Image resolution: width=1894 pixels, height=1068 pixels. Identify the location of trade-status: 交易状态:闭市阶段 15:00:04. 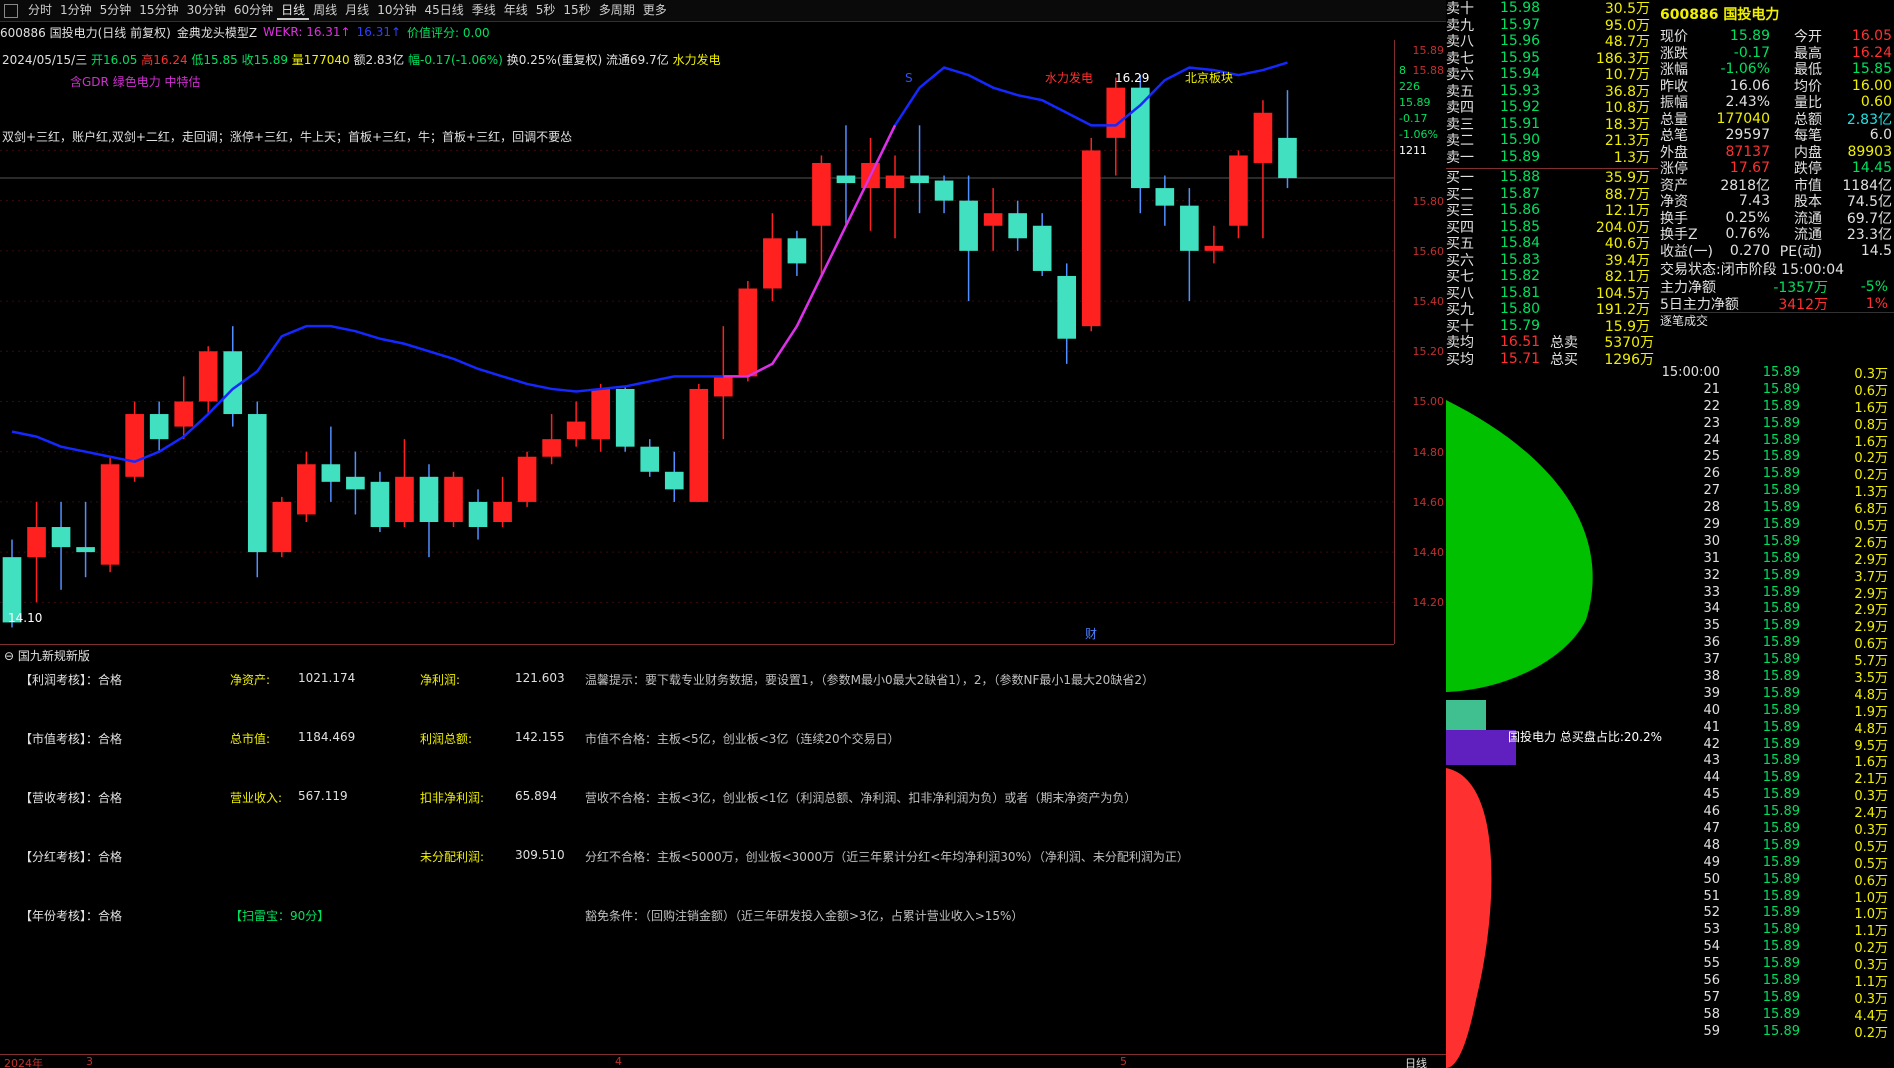
(1752, 270).